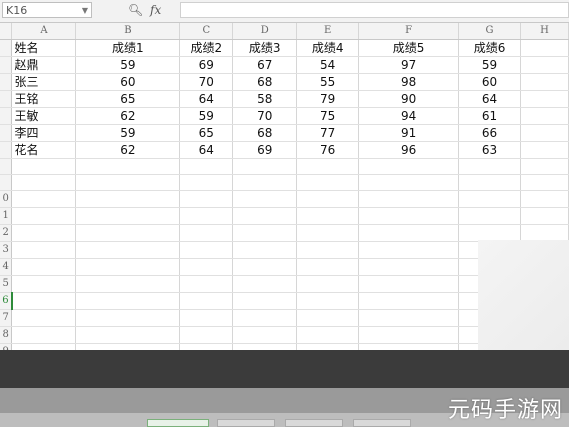  What do you see at coordinates (6, 233) in the screenshot?
I see `row-header: 2` at bounding box center [6, 233].